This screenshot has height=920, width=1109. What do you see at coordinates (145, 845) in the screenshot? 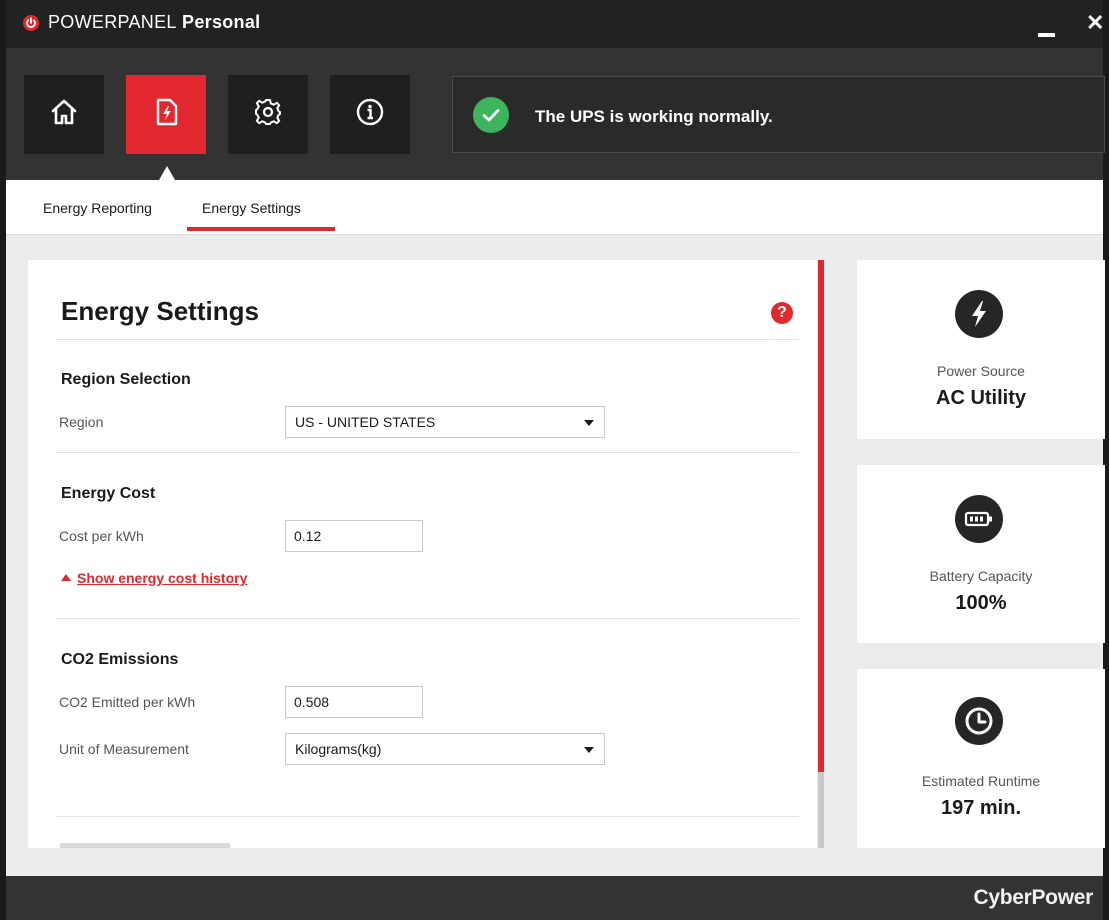
I see `apply-button` at bounding box center [145, 845].